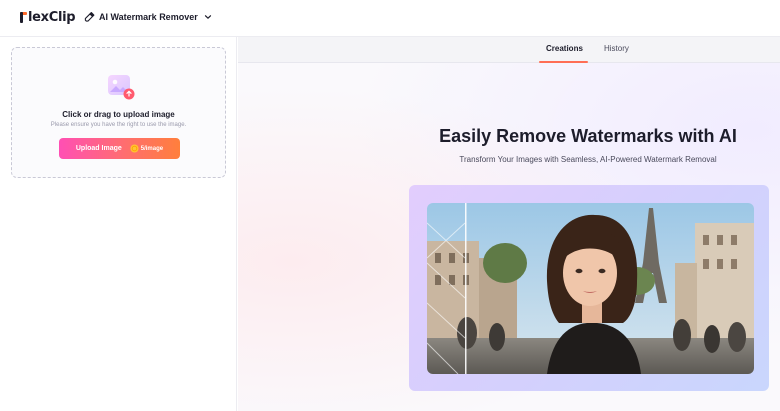  Describe the element at coordinates (564, 48) in the screenshot. I see `tab-creations: Creations` at that location.